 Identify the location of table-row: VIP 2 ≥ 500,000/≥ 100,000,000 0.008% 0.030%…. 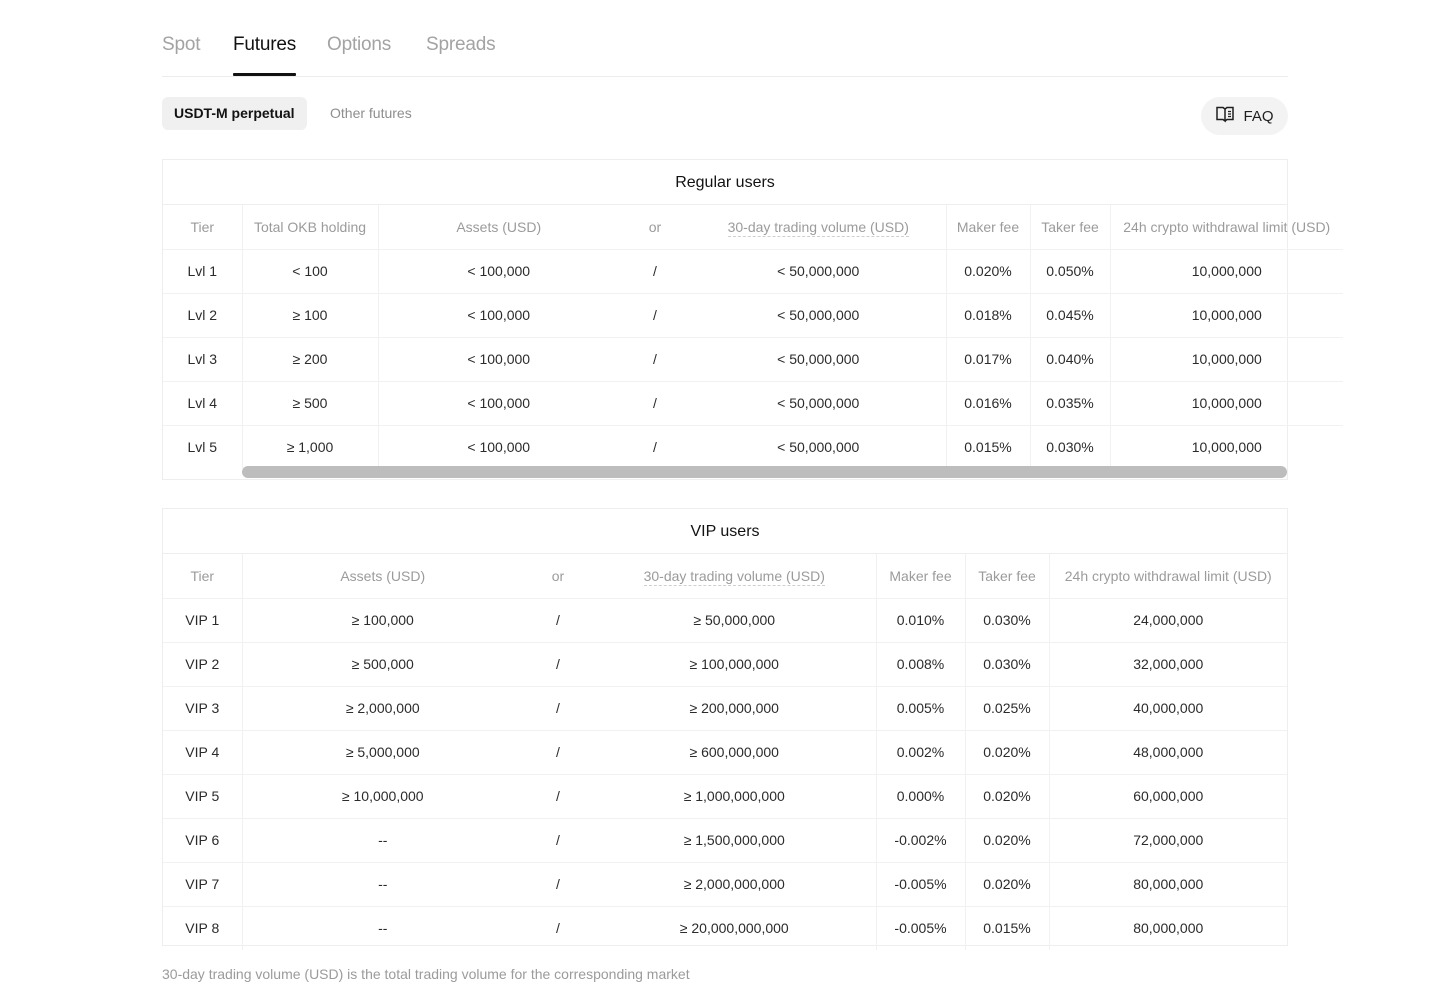
(725, 664).